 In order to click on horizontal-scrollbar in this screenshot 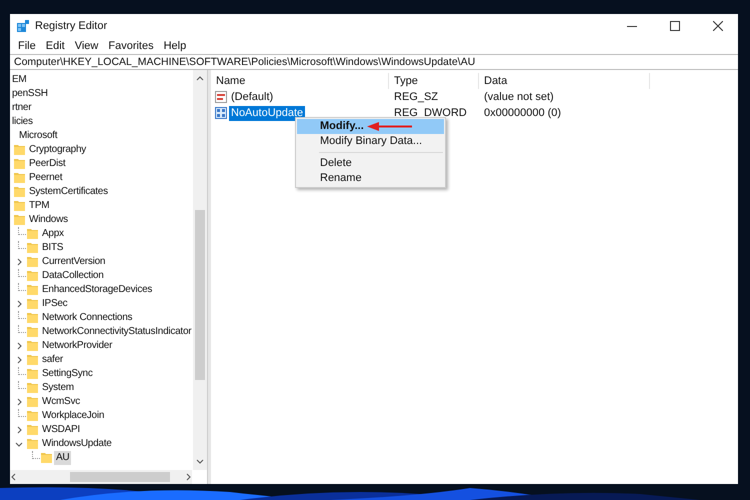, I will do `click(101, 477)`.